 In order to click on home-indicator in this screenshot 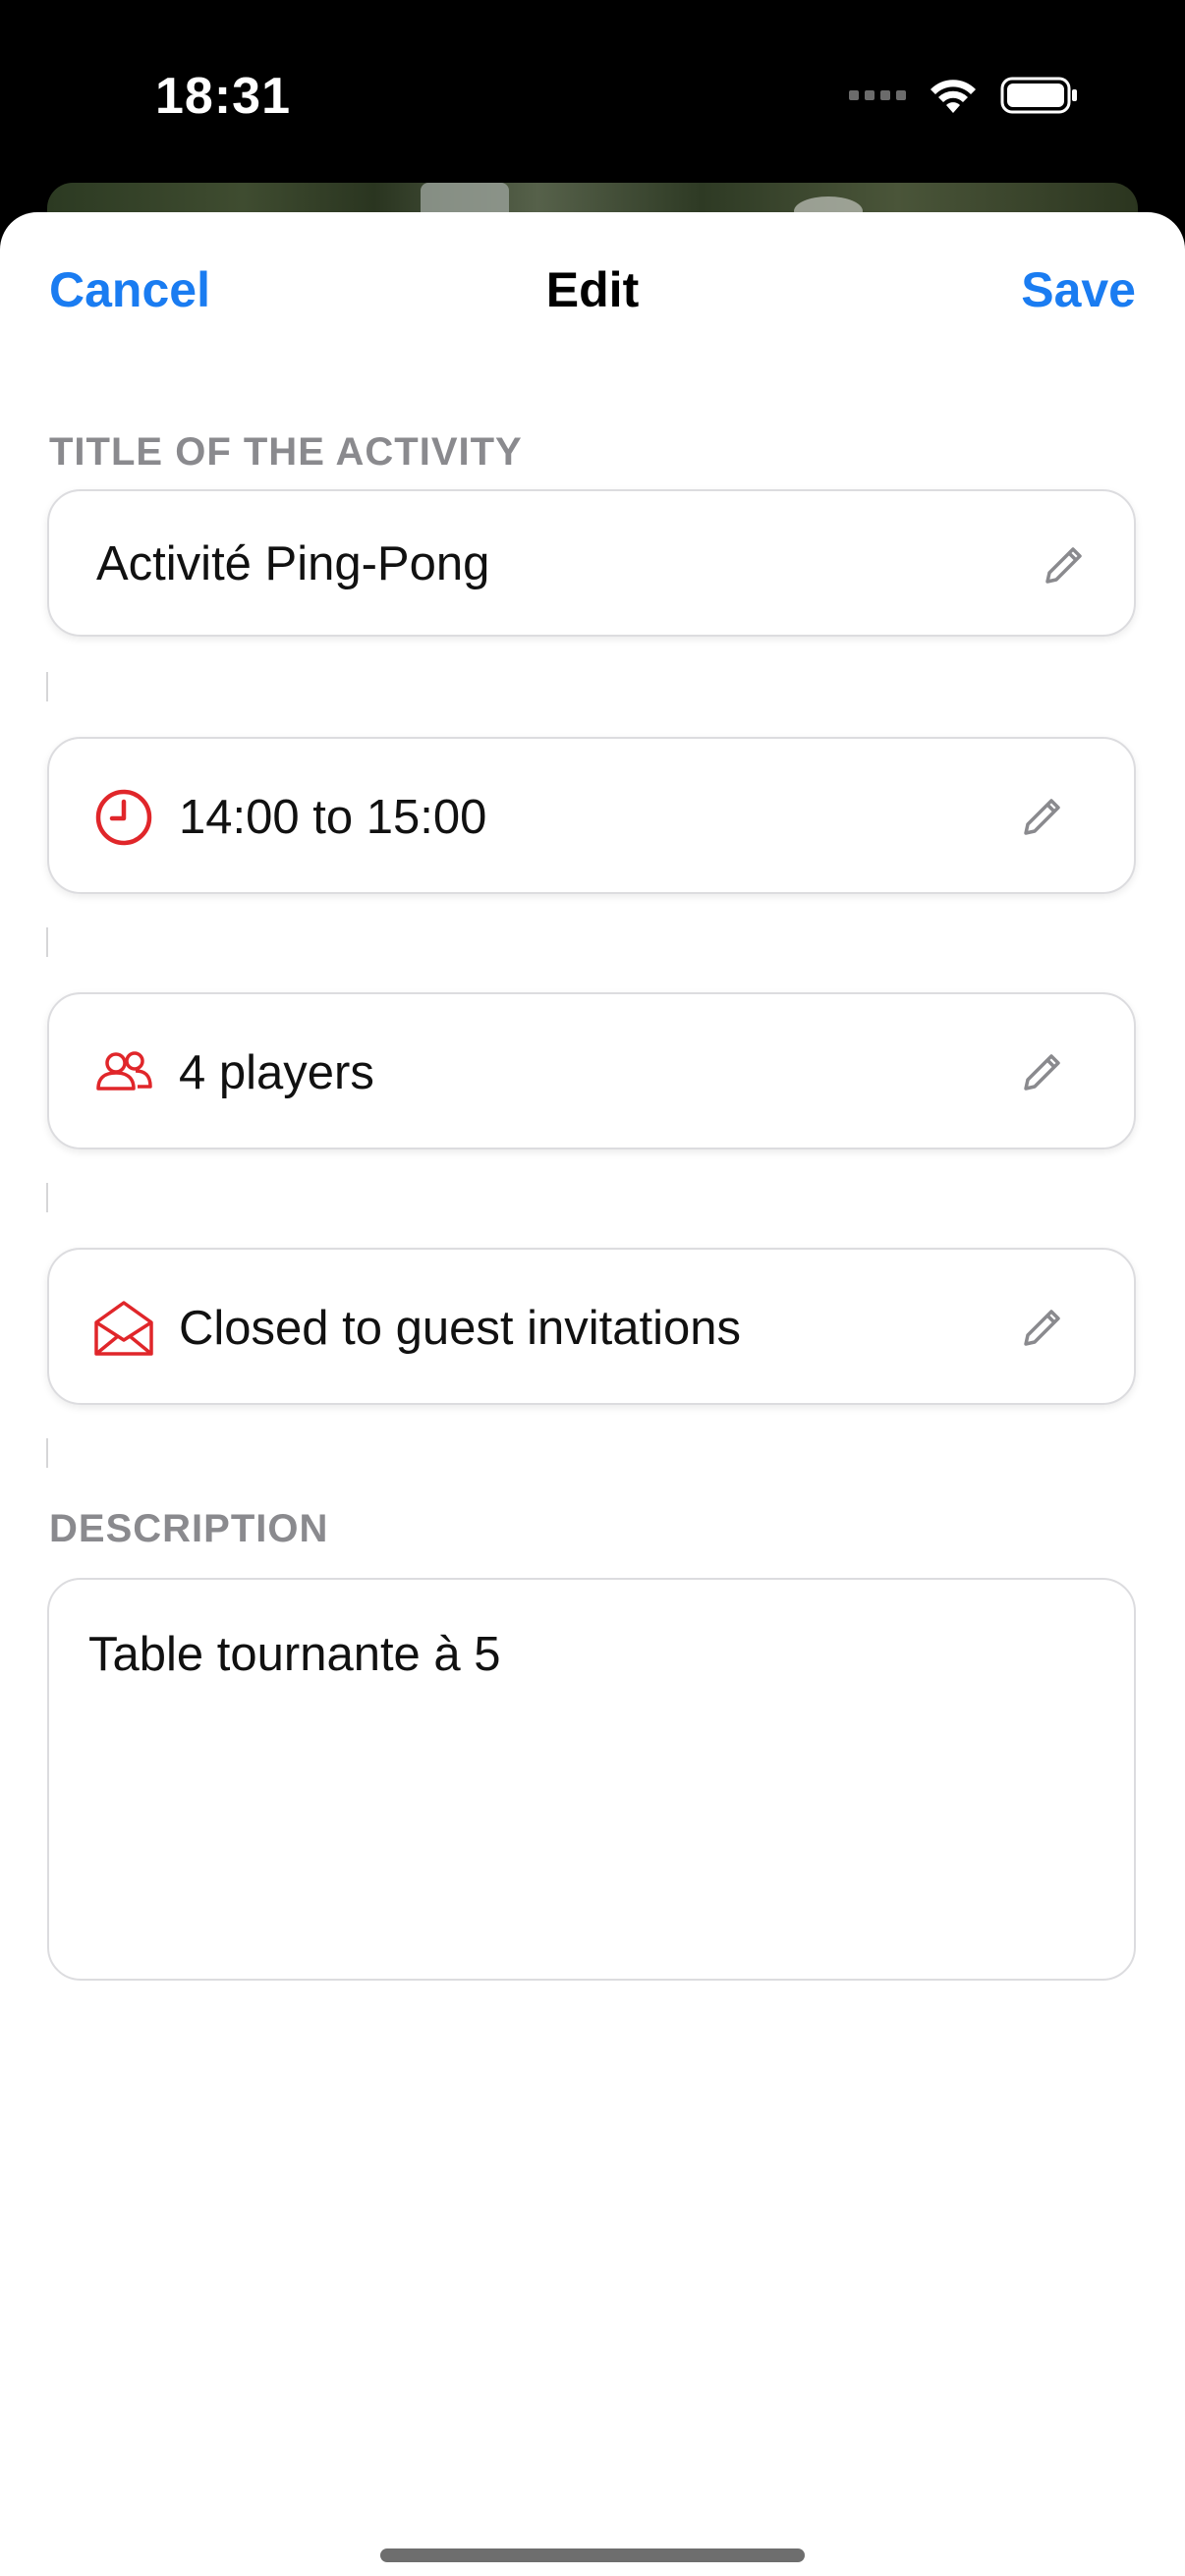, I will do `click(592, 2555)`.